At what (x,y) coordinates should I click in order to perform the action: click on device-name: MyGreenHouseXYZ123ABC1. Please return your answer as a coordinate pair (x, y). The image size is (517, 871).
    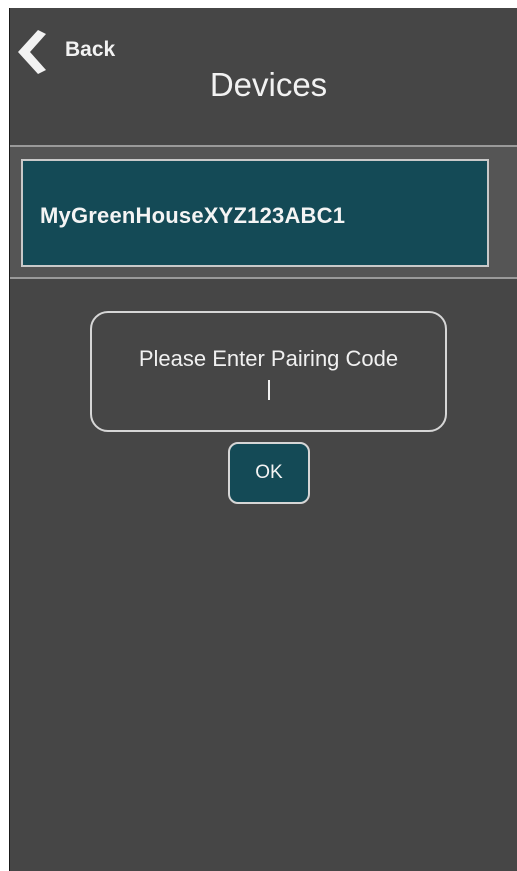
    Looking at the image, I should click on (193, 215).